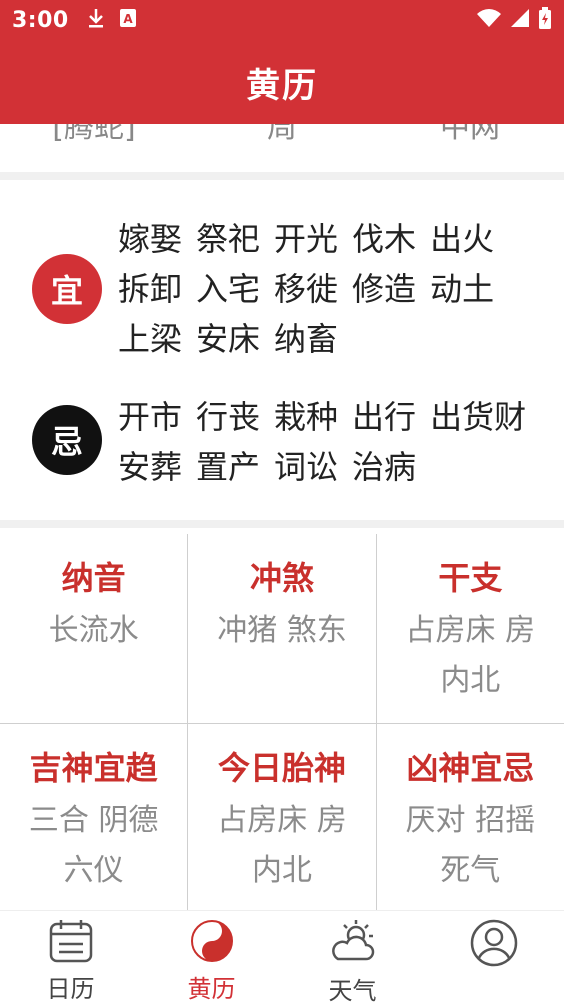  I want to click on ji-term-item: 词讼, so click(306, 467).